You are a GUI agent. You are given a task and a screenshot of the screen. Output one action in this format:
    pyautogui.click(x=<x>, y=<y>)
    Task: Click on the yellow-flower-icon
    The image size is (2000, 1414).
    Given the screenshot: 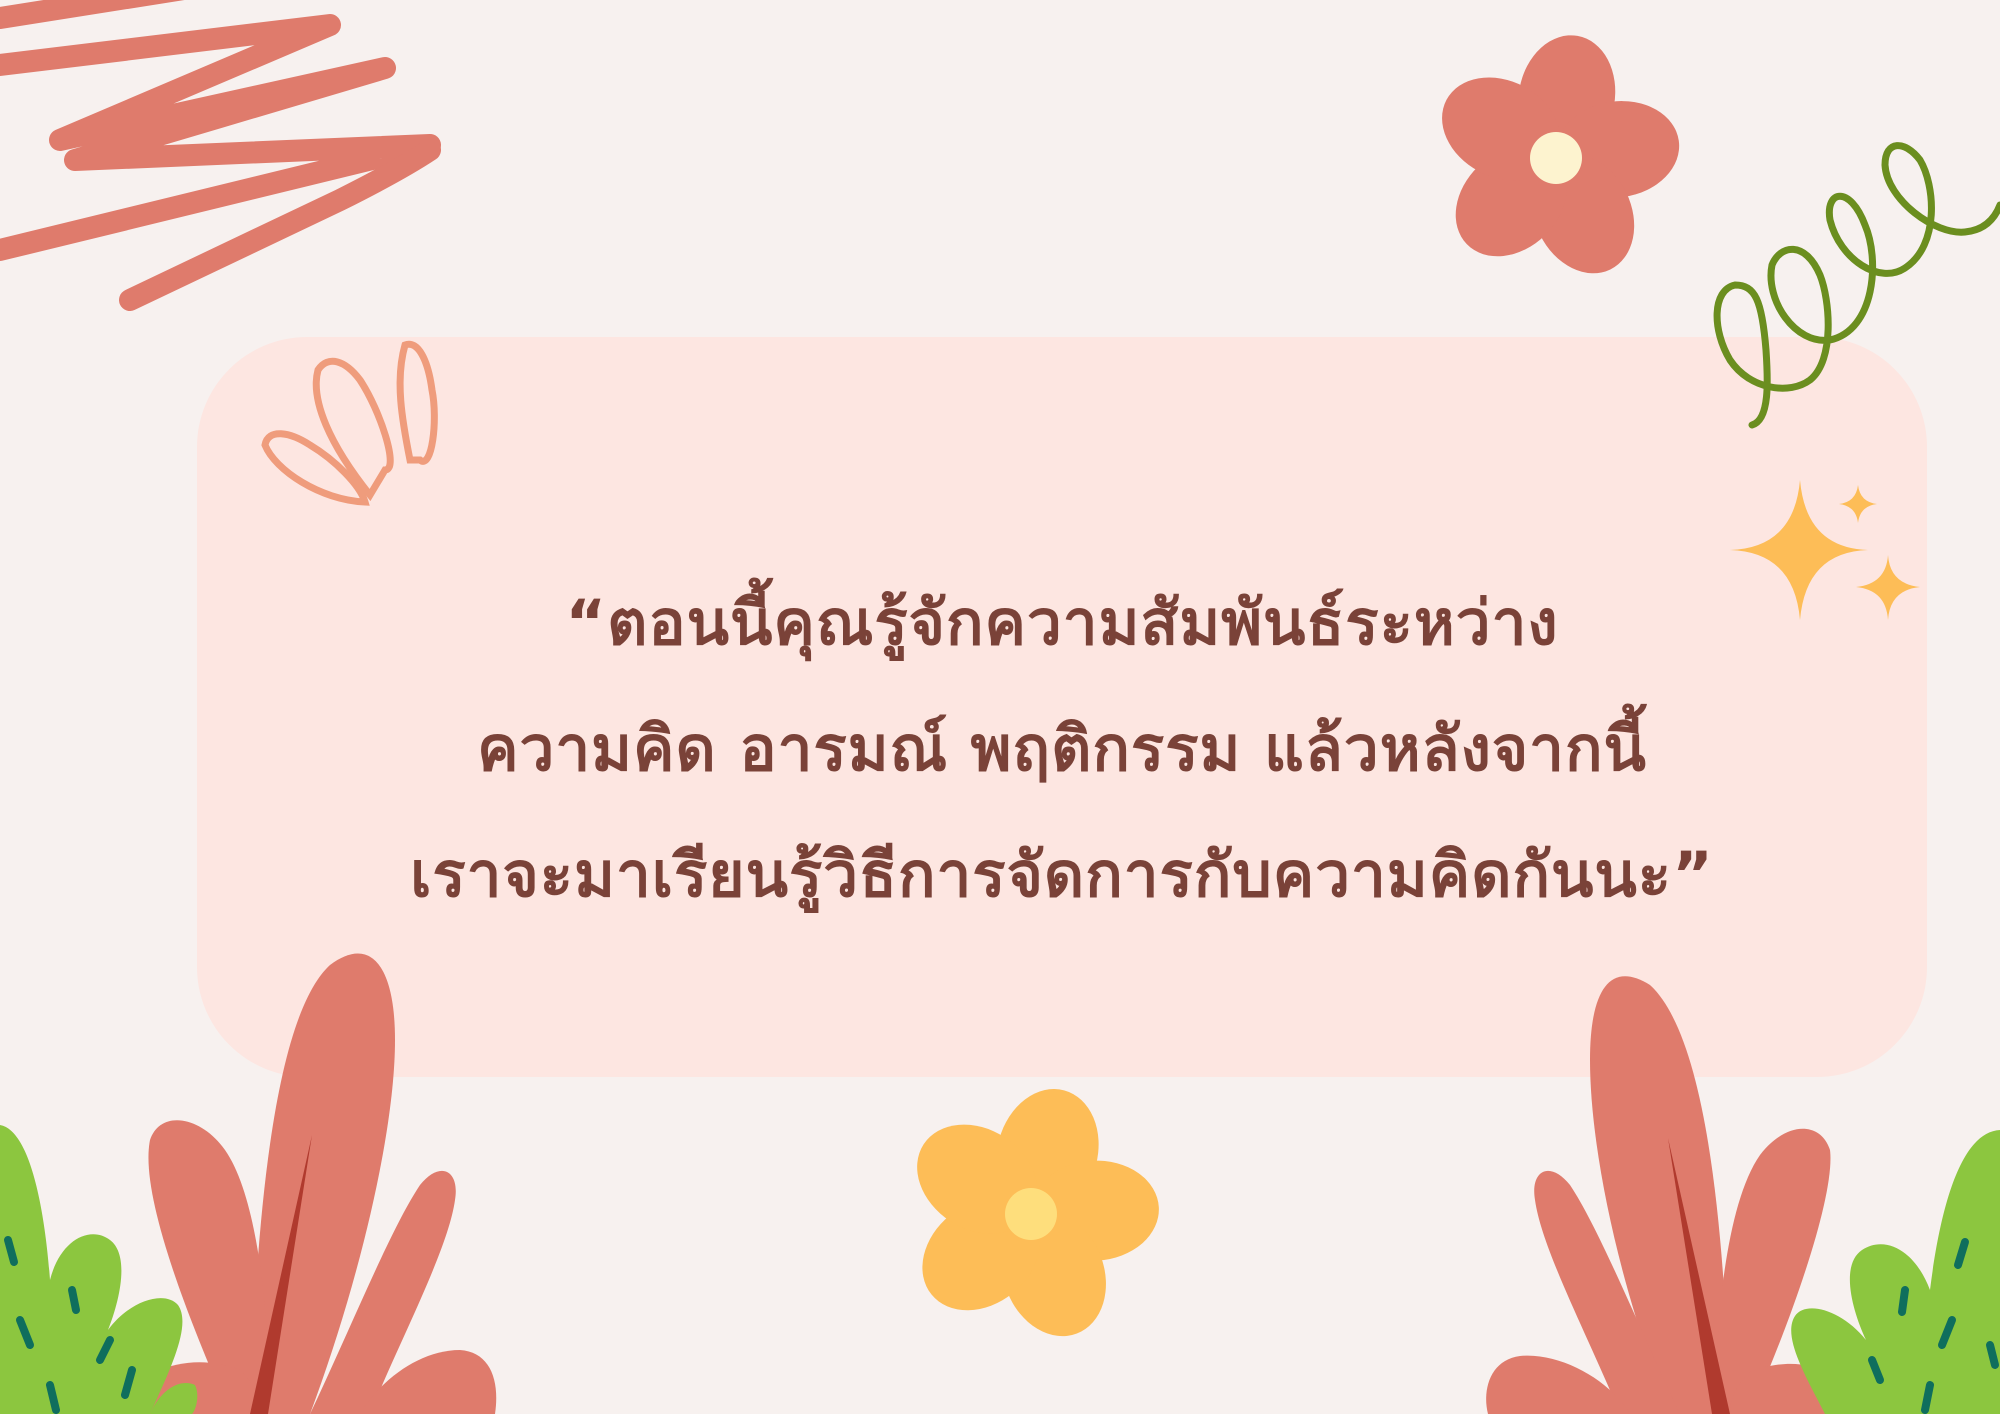 What is the action you would take?
    pyautogui.click(x=1038, y=1213)
    